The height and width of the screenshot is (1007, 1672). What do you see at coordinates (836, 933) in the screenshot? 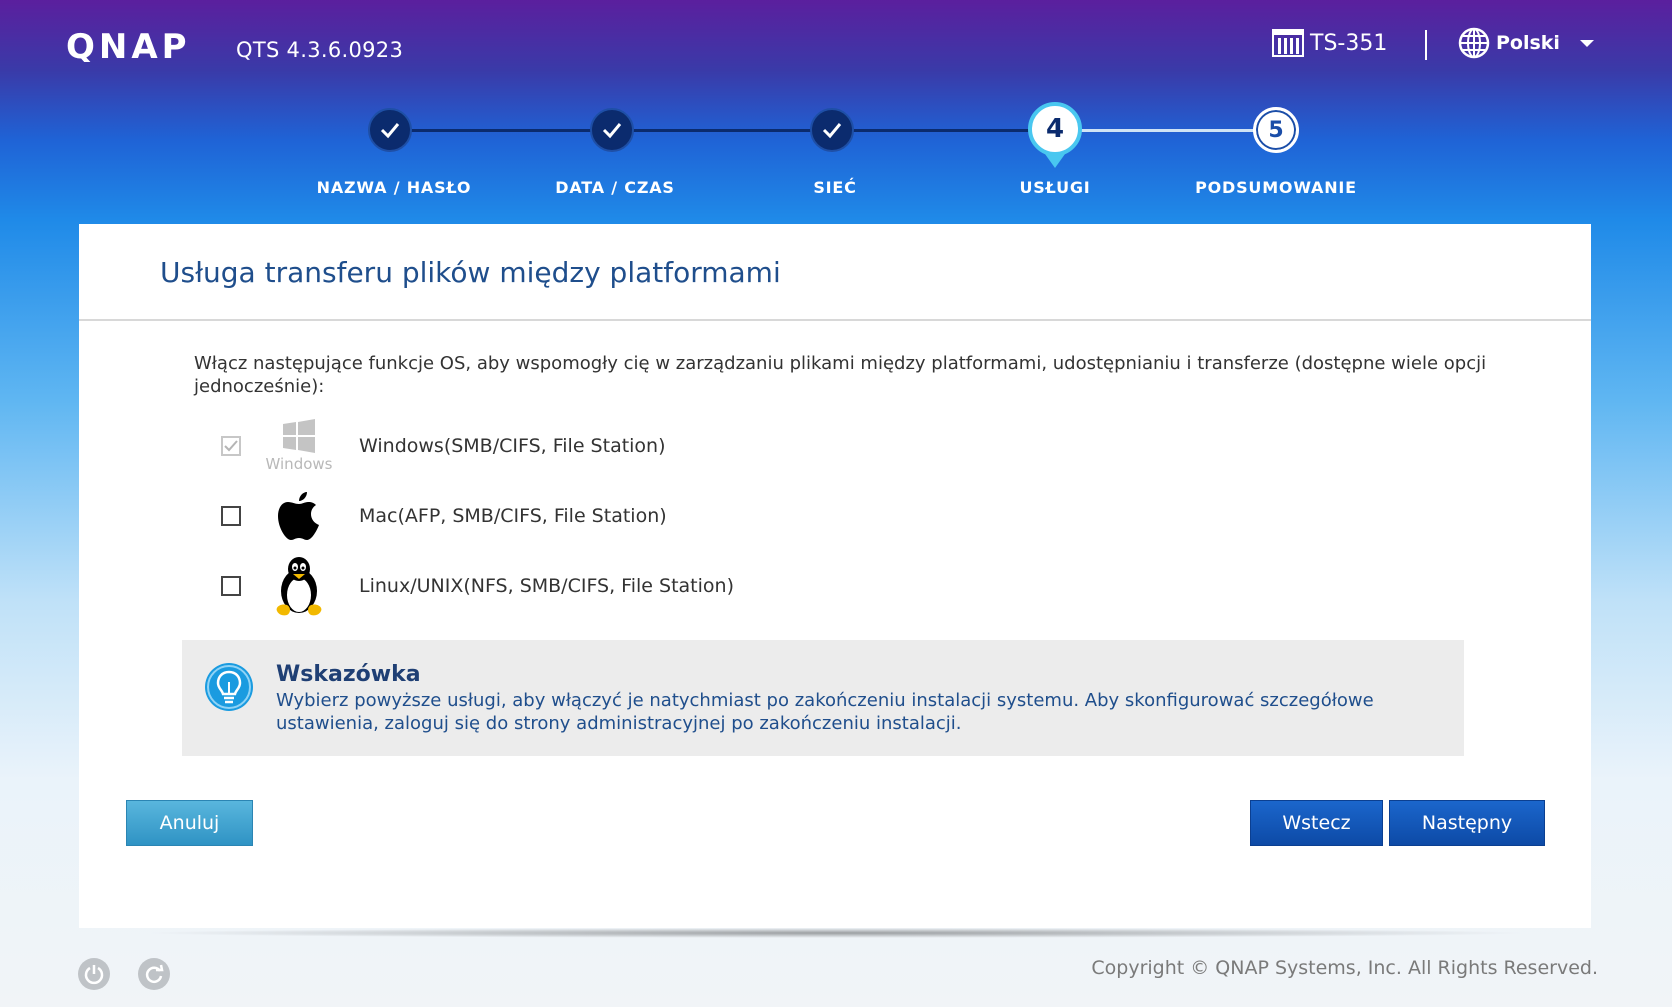
I see `panel-shadow` at bounding box center [836, 933].